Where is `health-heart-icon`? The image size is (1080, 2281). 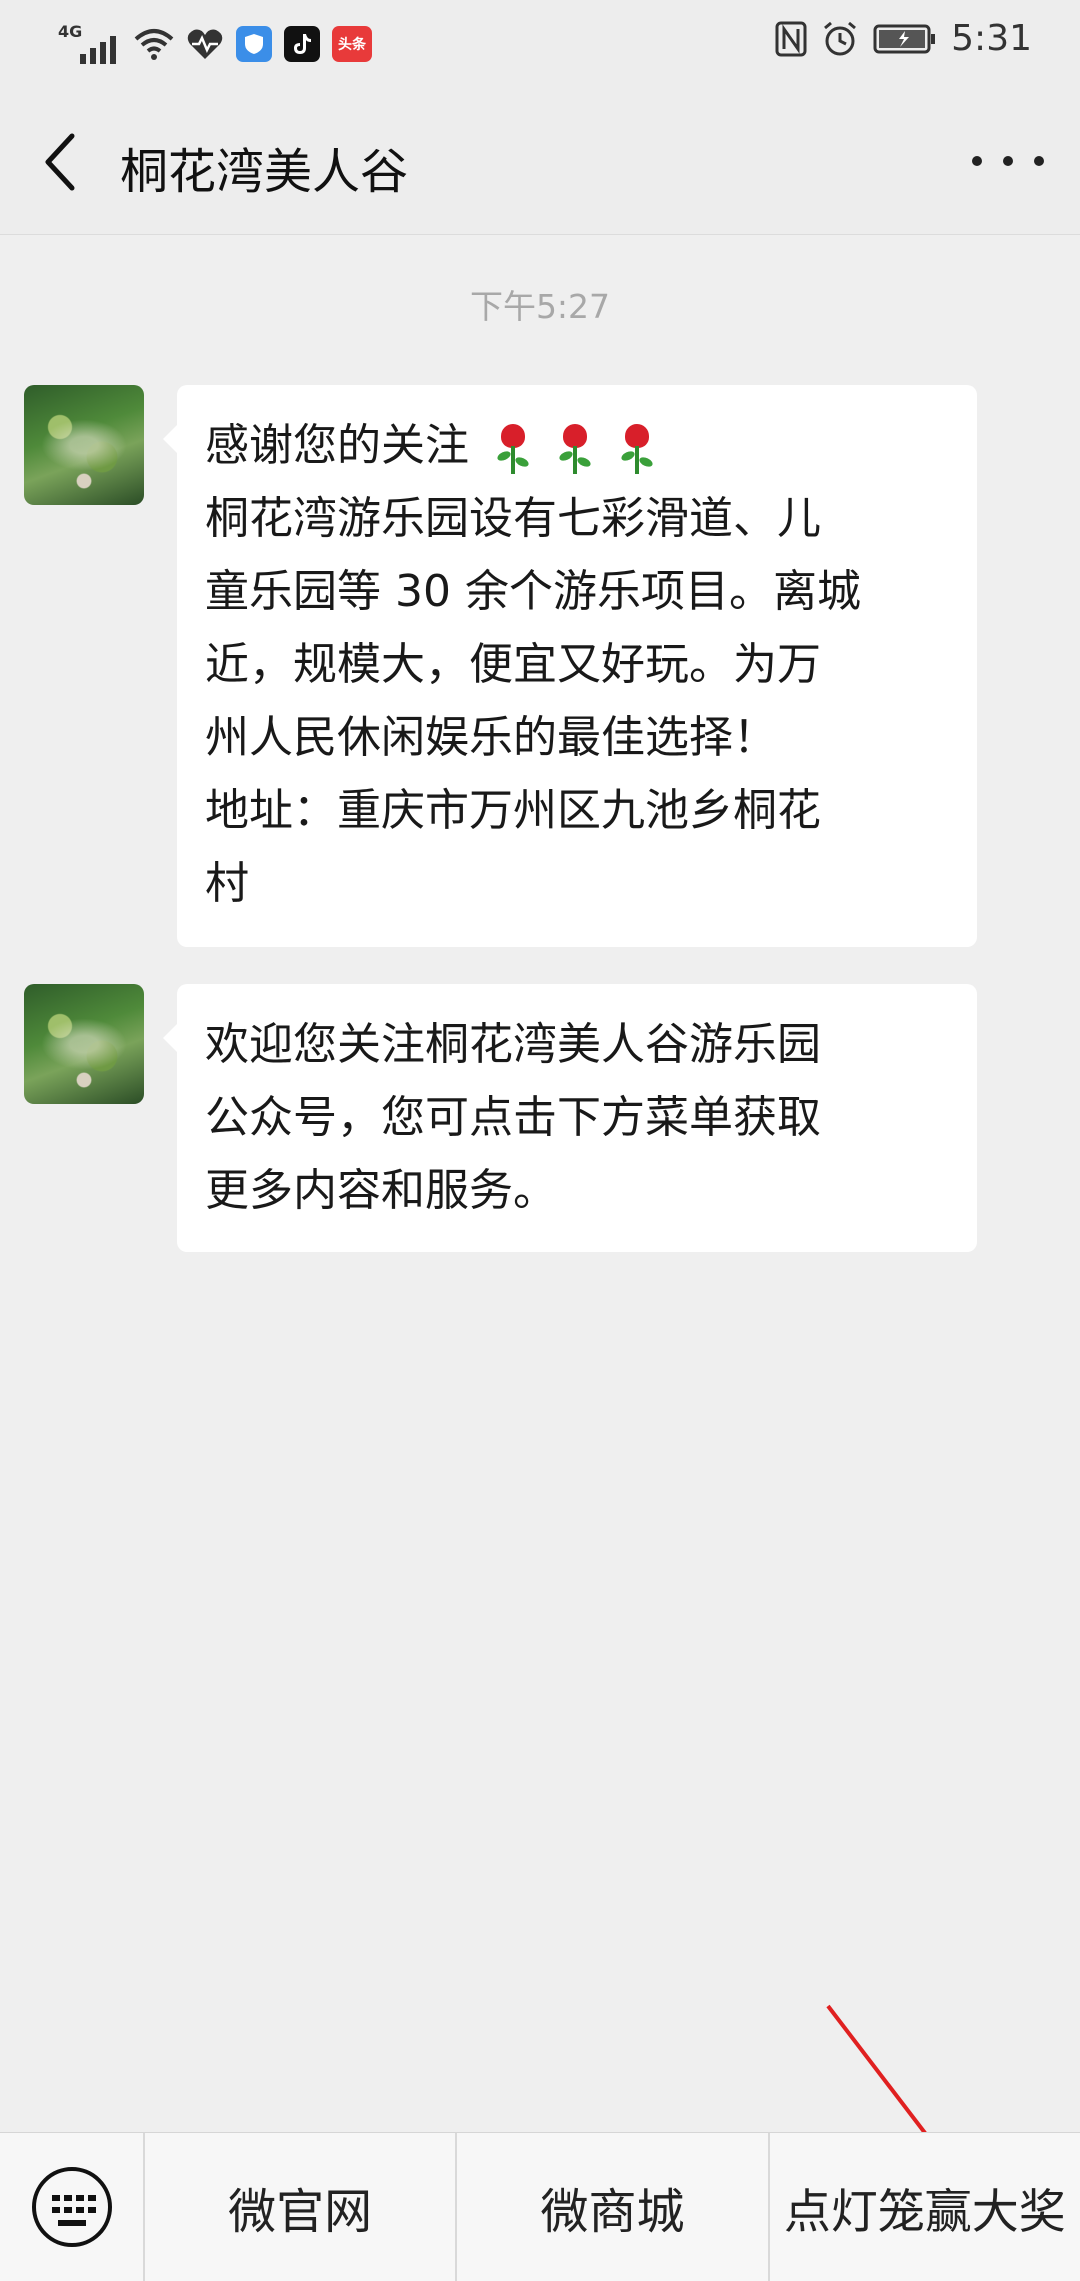
health-heart-icon is located at coordinates (205, 44).